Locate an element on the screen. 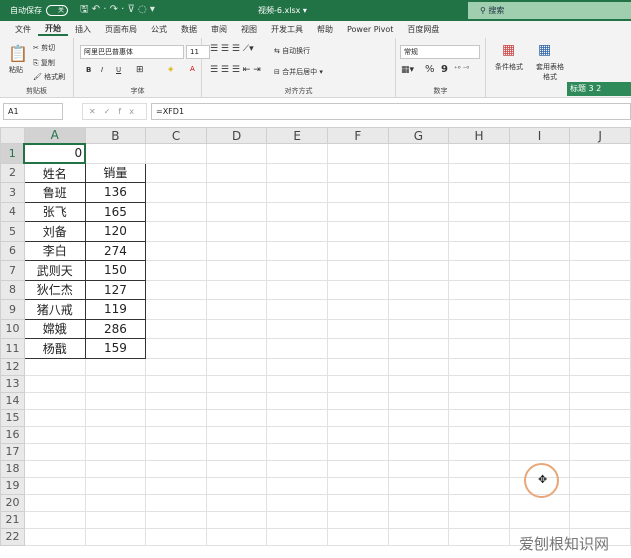 The width and height of the screenshot is (631, 558). cell-A20 is located at coordinates (54, 502).